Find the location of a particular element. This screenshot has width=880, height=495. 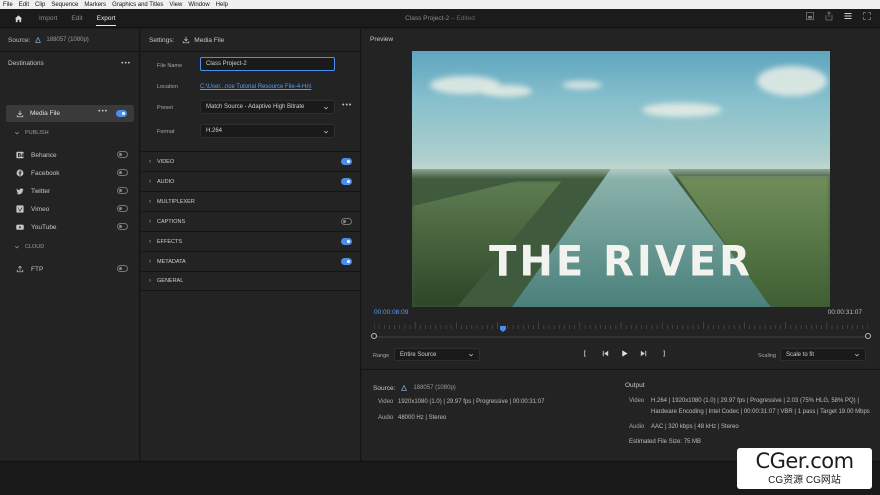

section-video: › VIDEO is located at coordinates (250, 161).